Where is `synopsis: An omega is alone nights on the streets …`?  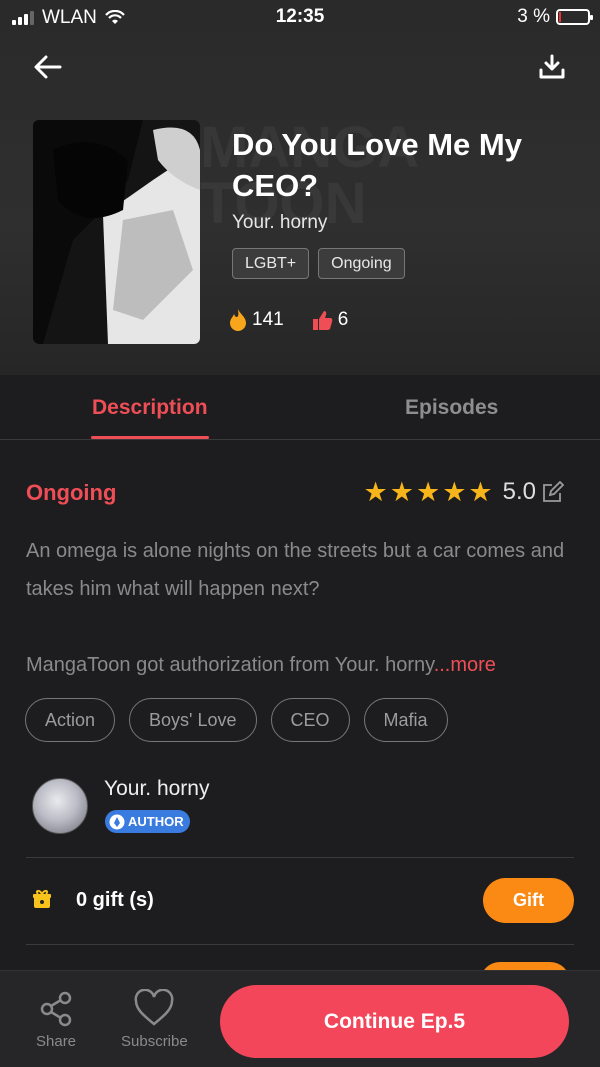 synopsis: An omega is alone nights on the streets … is located at coordinates (295, 570).